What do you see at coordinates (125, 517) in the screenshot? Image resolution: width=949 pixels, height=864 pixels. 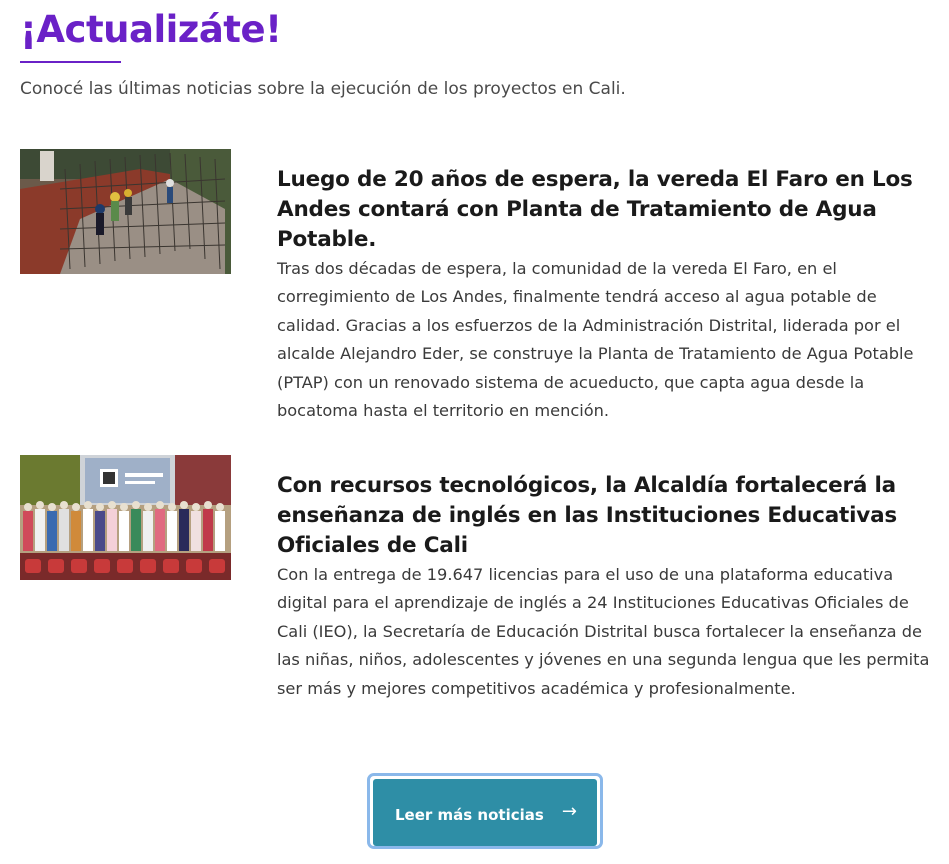 I see `news-image-group-photo` at bounding box center [125, 517].